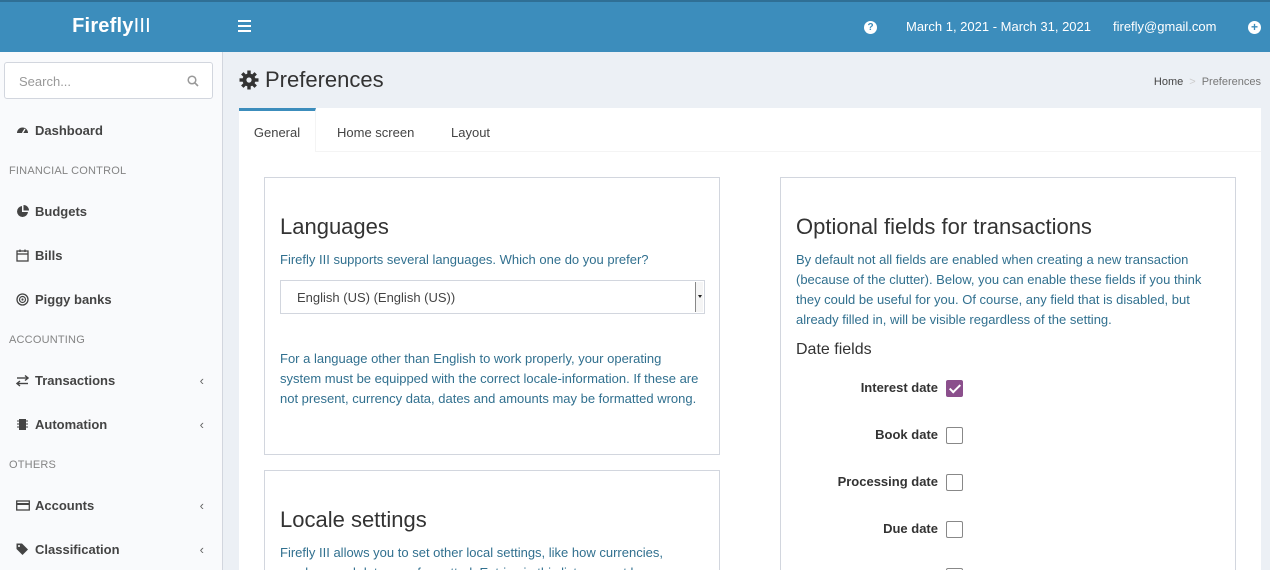 Image resolution: width=1270 pixels, height=570 pixels. What do you see at coordinates (277, 130) in the screenshot?
I see `tab-general: General` at bounding box center [277, 130].